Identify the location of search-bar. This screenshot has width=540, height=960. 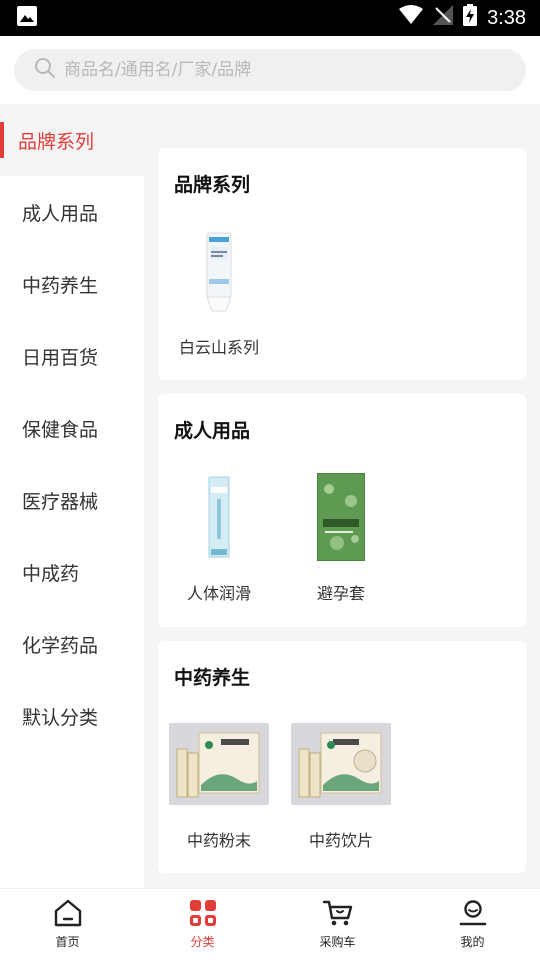
(270, 70).